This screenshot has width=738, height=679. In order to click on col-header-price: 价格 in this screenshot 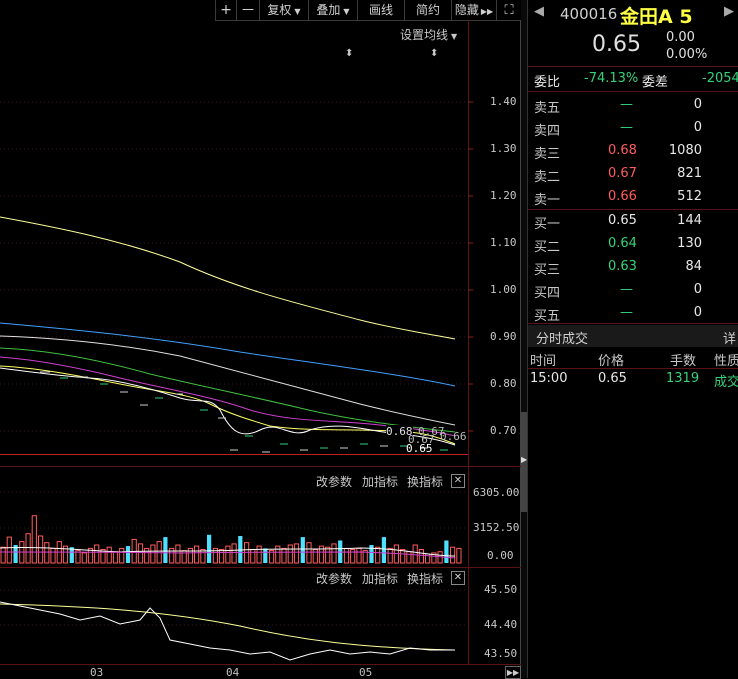, I will do `click(611, 361)`.